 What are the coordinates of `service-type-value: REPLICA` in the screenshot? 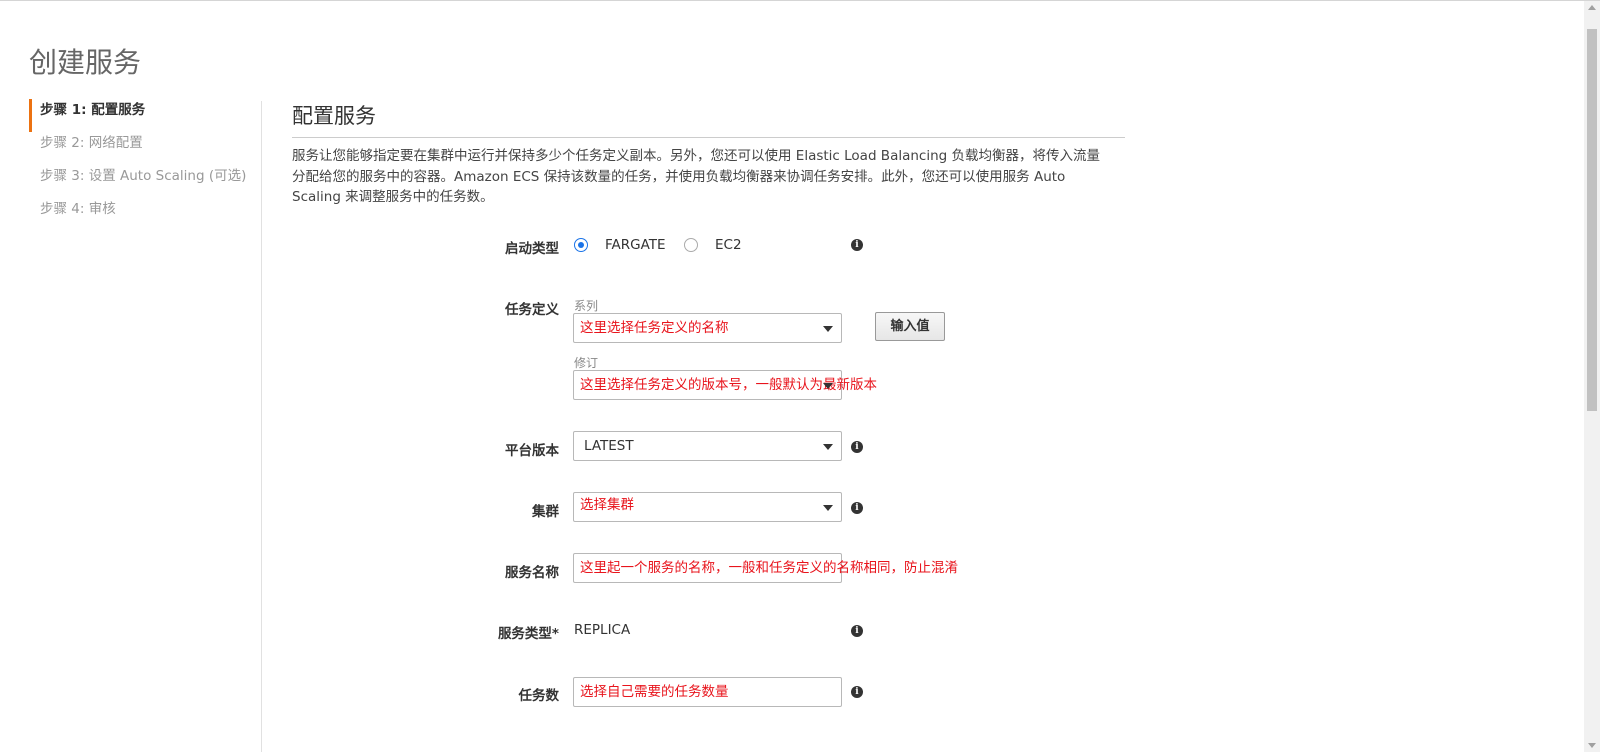 It's located at (602, 630).